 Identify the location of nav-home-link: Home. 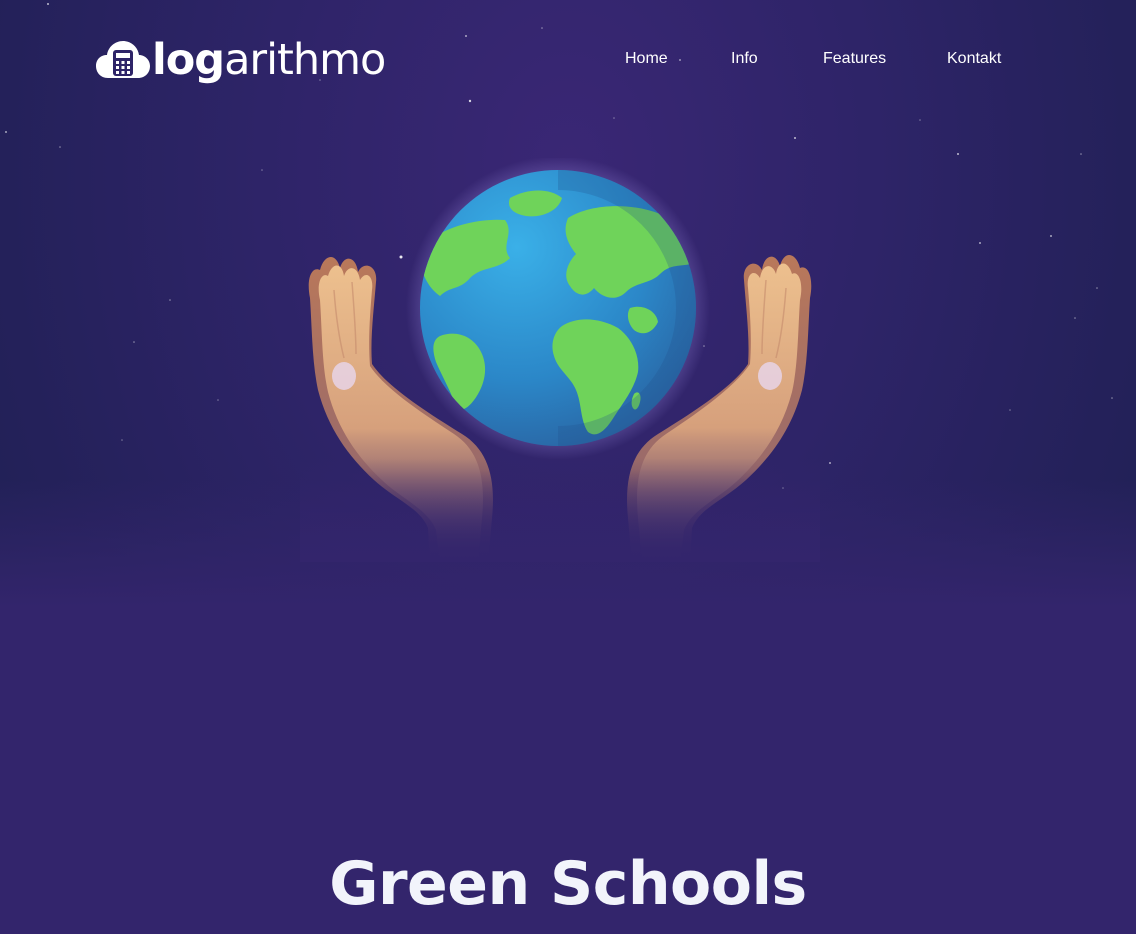
(646, 59).